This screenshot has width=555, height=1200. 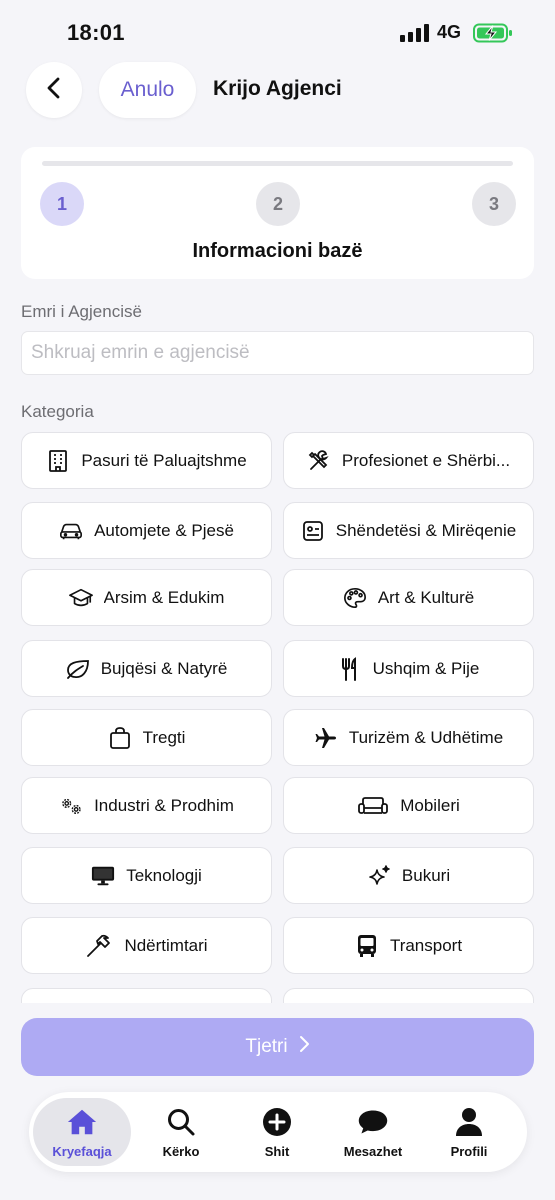 What do you see at coordinates (277, 353) in the screenshot?
I see `agency-name-input` at bounding box center [277, 353].